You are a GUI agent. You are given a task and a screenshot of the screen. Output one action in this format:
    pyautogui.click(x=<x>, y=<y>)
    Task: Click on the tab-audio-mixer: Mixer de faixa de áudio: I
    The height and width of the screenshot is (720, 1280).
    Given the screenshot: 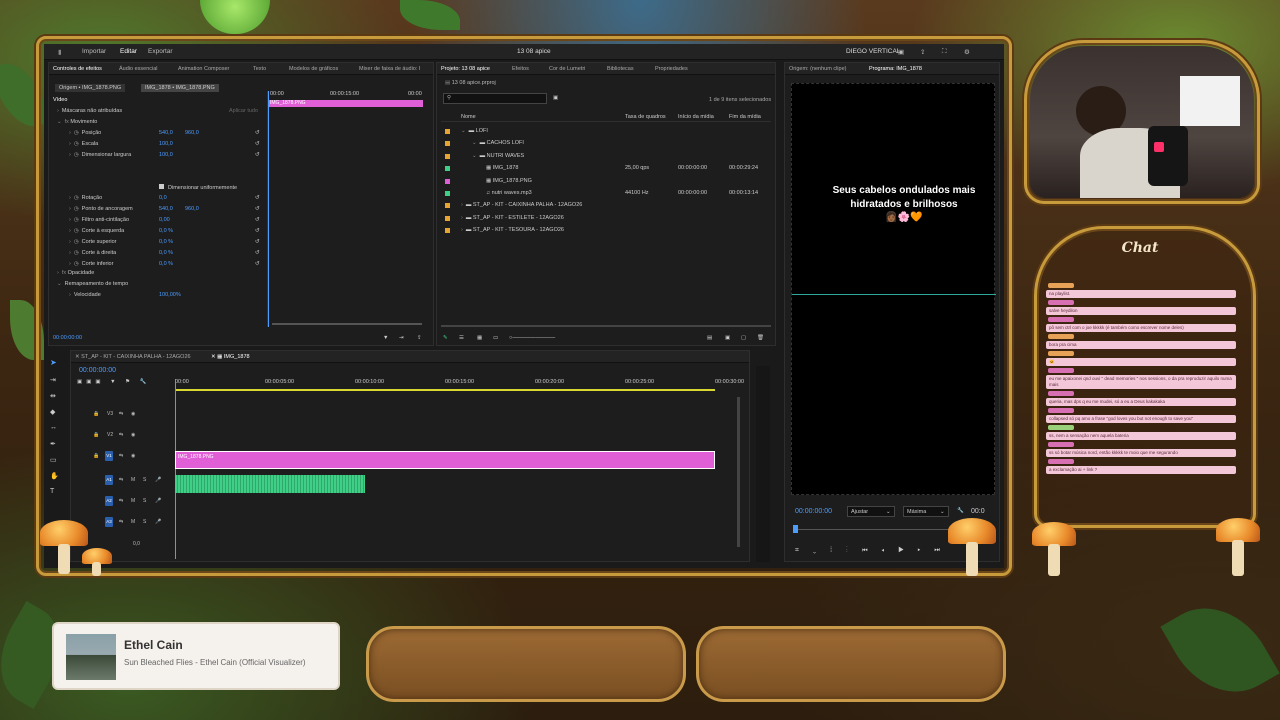 What is the action you would take?
    pyautogui.click(x=389, y=69)
    